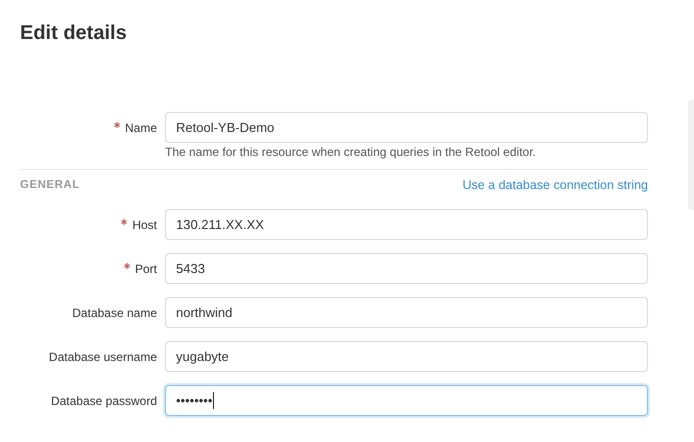  What do you see at coordinates (145, 269) in the screenshot?
I see `field-label: Port` at bounding box center [145, 269].